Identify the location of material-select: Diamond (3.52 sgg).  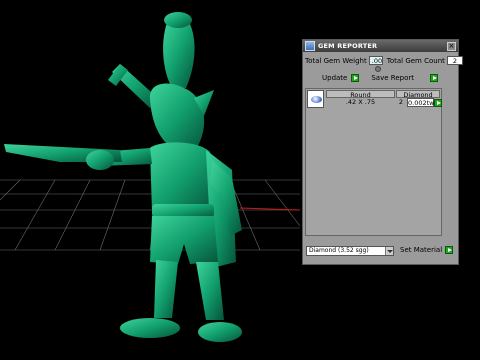
(350, 251).